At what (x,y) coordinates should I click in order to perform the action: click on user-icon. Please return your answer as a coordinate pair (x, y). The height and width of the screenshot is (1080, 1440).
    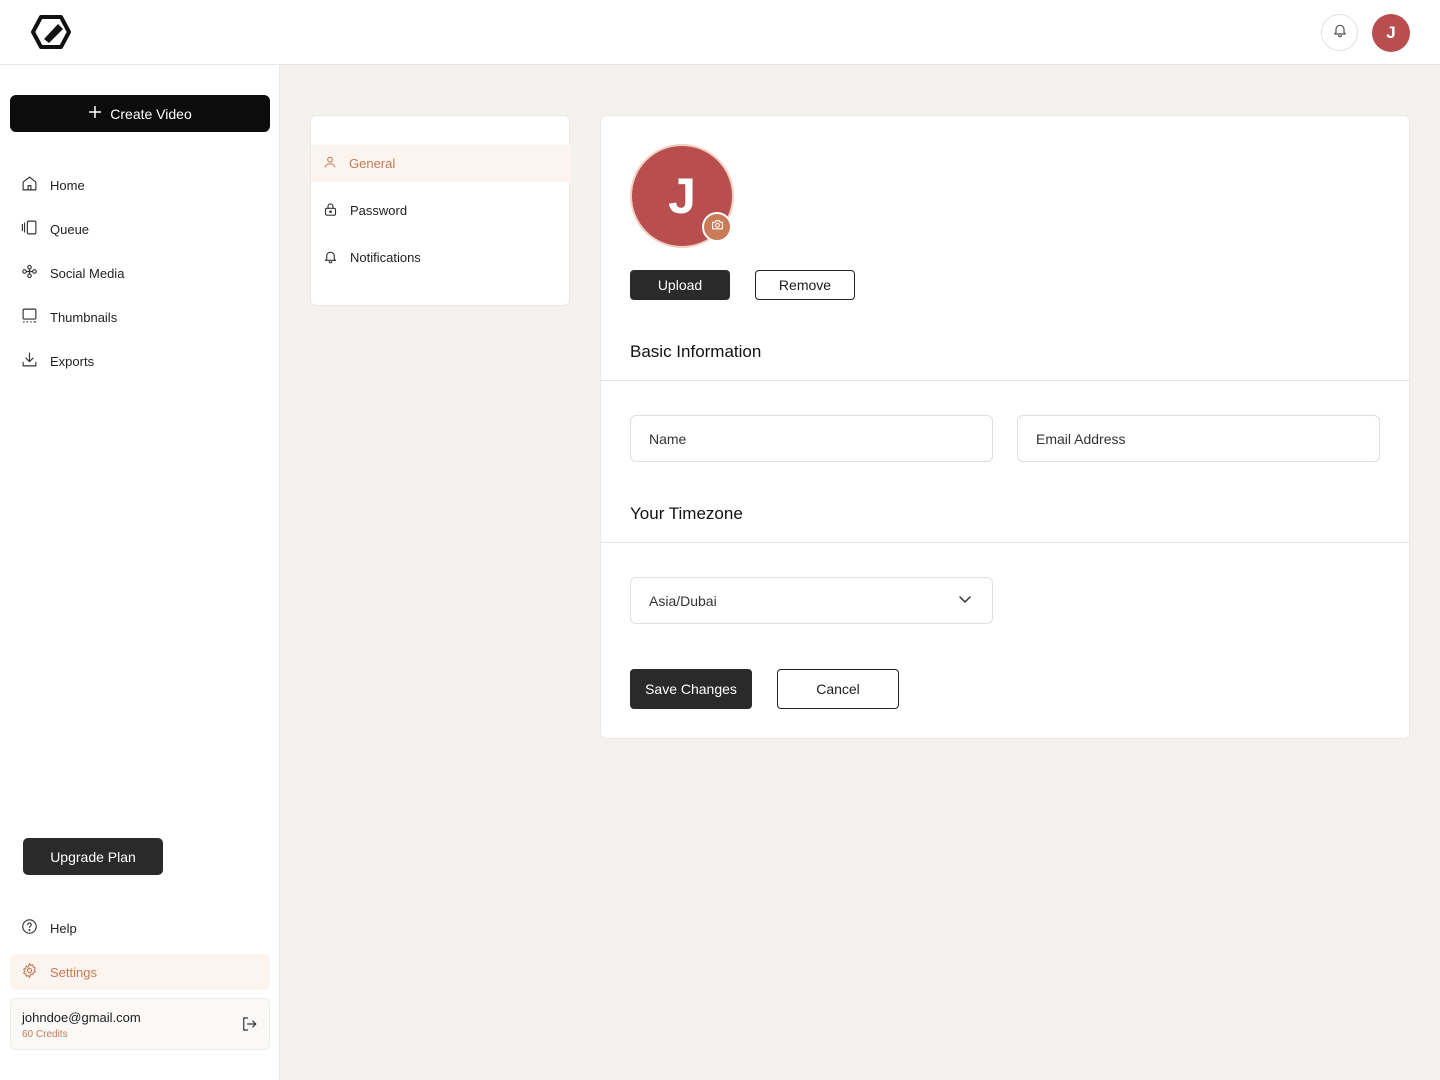
    Looking at the image, I should click on (330, 163).